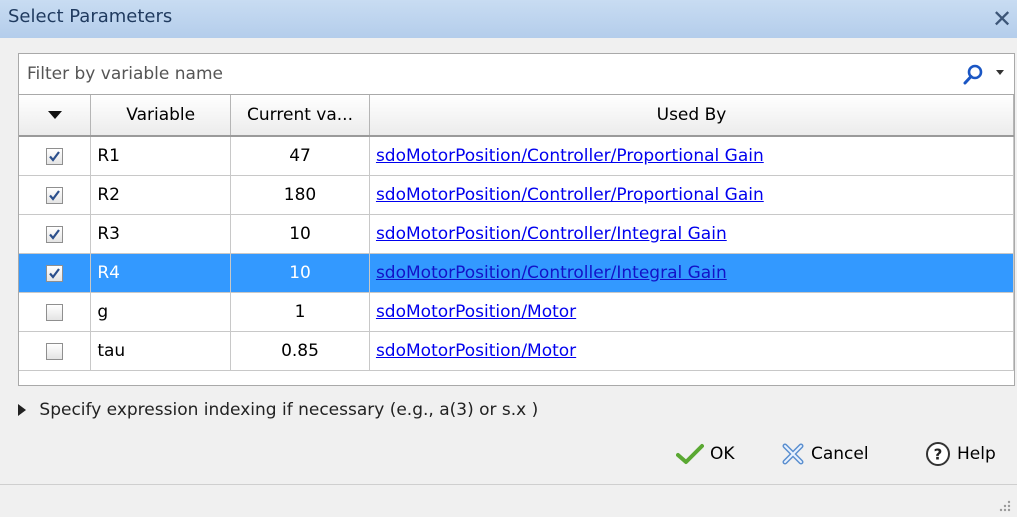  Describe the element at coordinates (508, 500) in the screenshot. I see `status-bar` at that location.